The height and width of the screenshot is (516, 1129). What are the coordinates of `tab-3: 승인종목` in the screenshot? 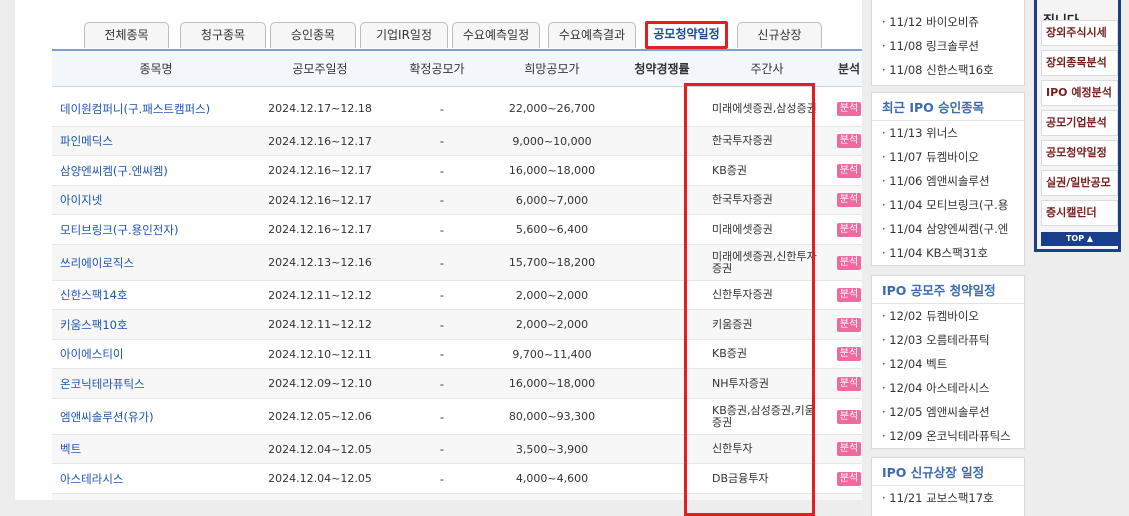 It's located at (313, 35).